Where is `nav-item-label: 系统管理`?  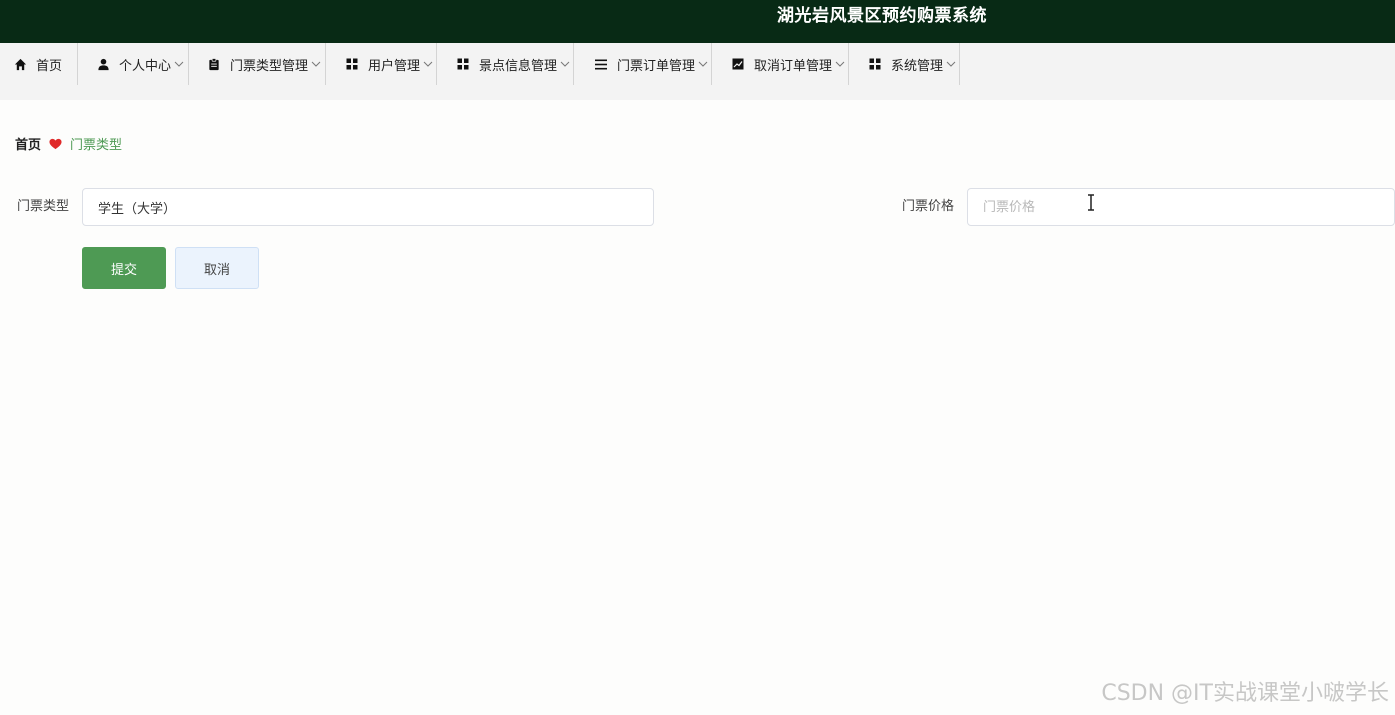 nav-item-label: 系统管理 is located at coordinates (917, 66).